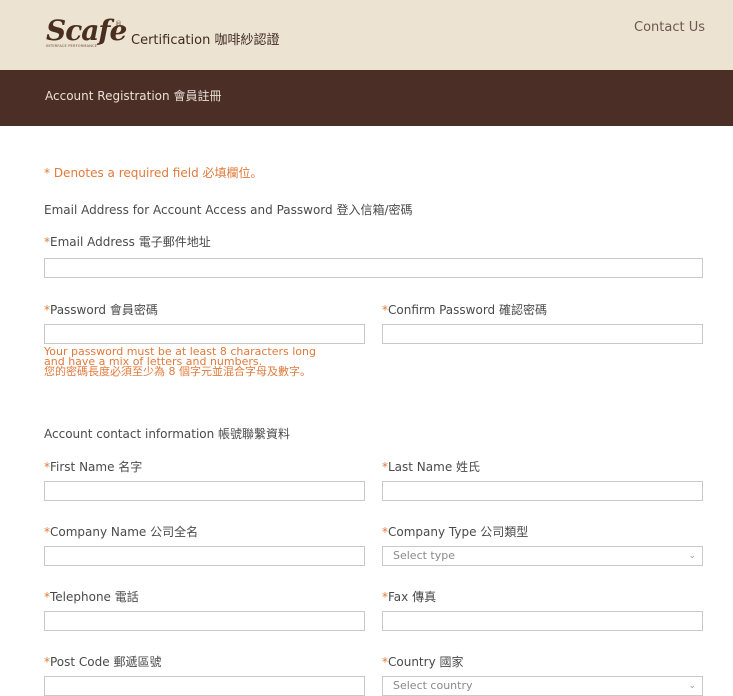  Describe the element at coordinates (167, 434) in the screenshot. I see `section-heading-contact: Account contact information 帳號聯繫資料` at that location.